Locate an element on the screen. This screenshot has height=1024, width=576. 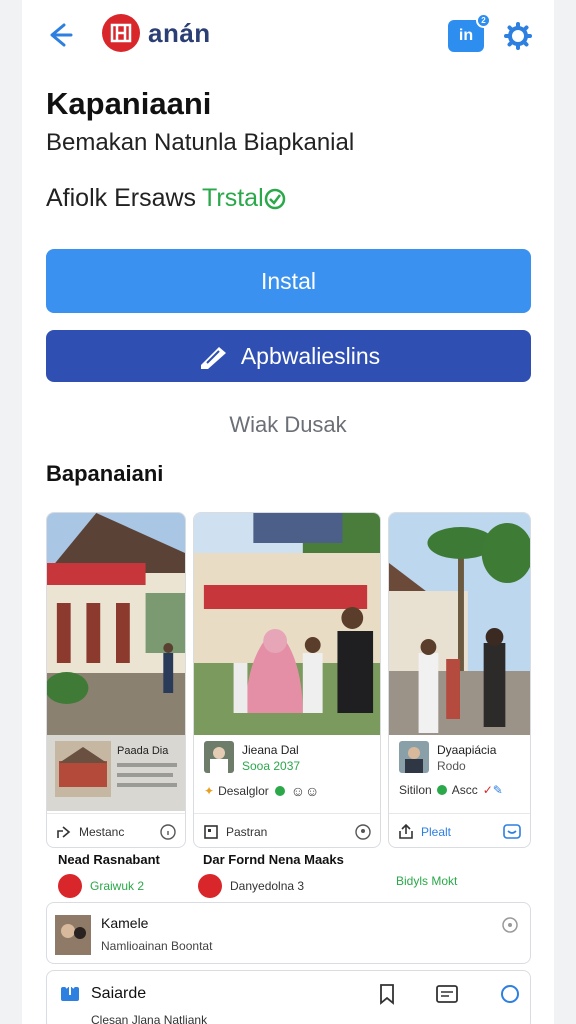
check-icon: ✓ is located at coordinates (487, 790).